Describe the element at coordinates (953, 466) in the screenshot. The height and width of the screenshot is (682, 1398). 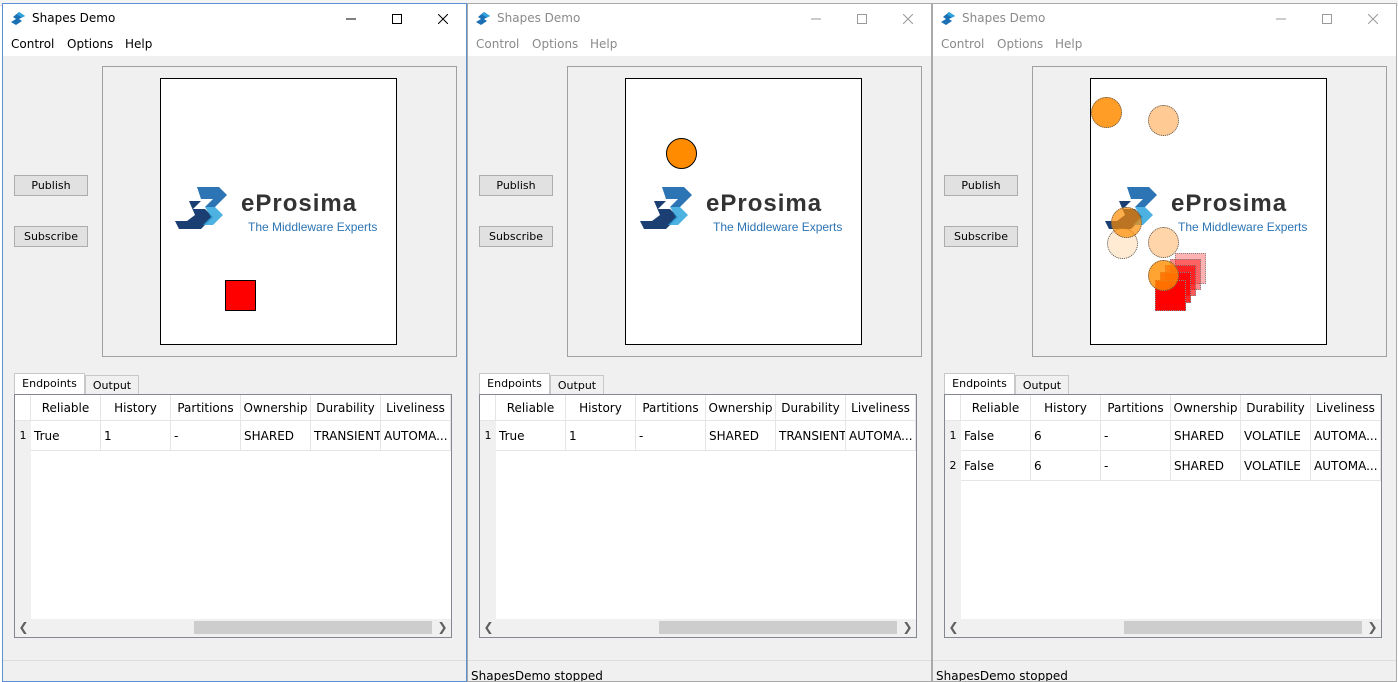
I see `row-number: 2` at that location.